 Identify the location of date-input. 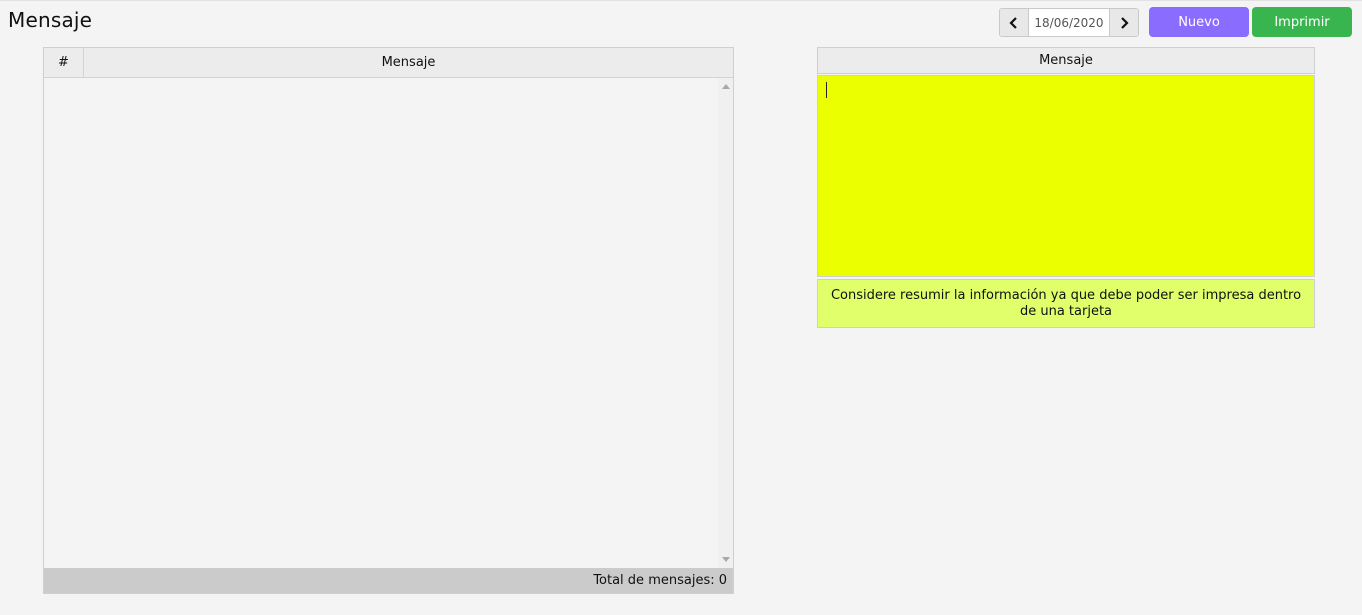
(1069, 22).